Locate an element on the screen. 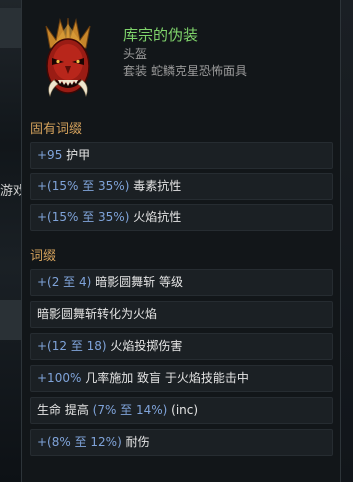  affix-section-title: 词缀 is located at coordinates (43, 256).